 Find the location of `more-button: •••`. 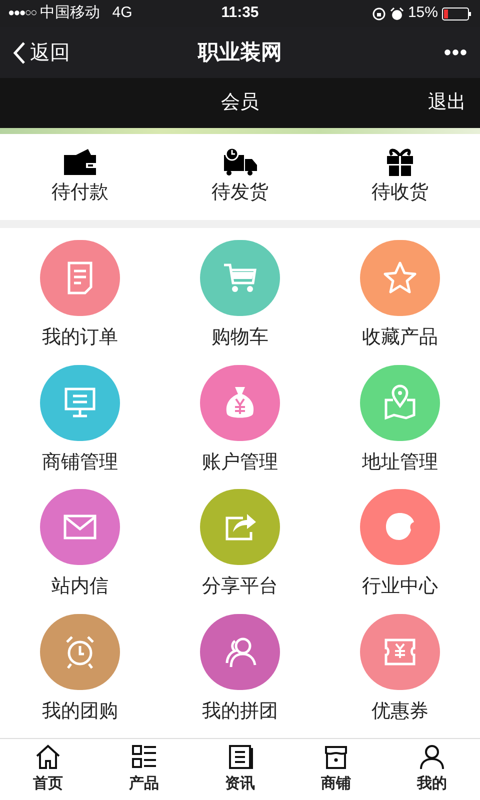

more-button: ••• is located at coordinates (418, 53).